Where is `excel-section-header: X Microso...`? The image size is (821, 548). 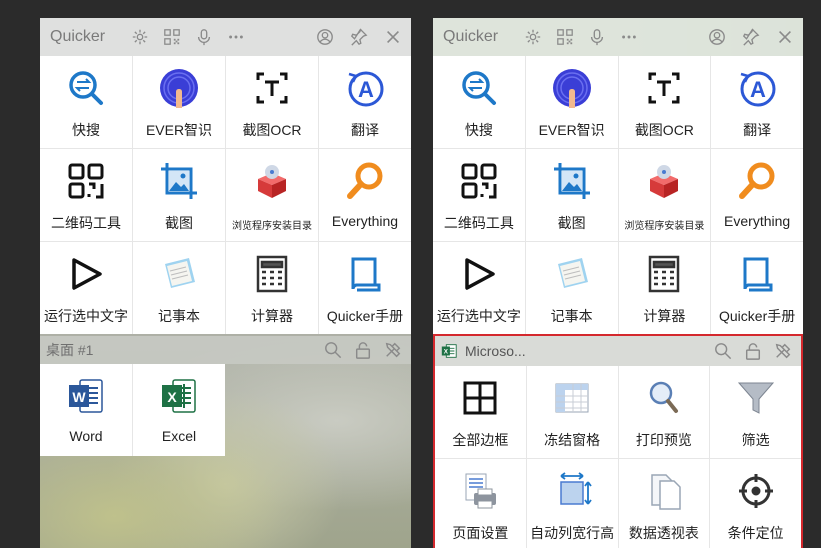 excel-section-header: X Microso... is located at coordinates (618, 351).